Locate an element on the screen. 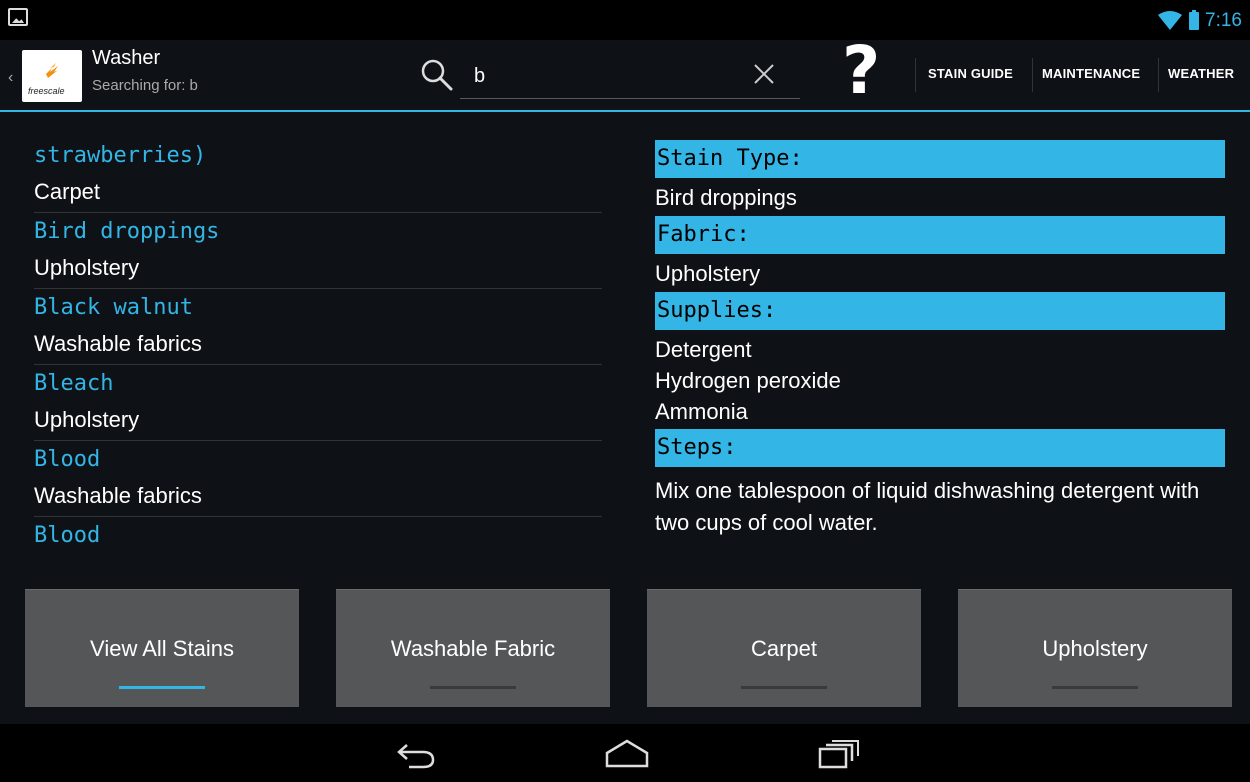  back-icon is located at coordinates (416, 753).